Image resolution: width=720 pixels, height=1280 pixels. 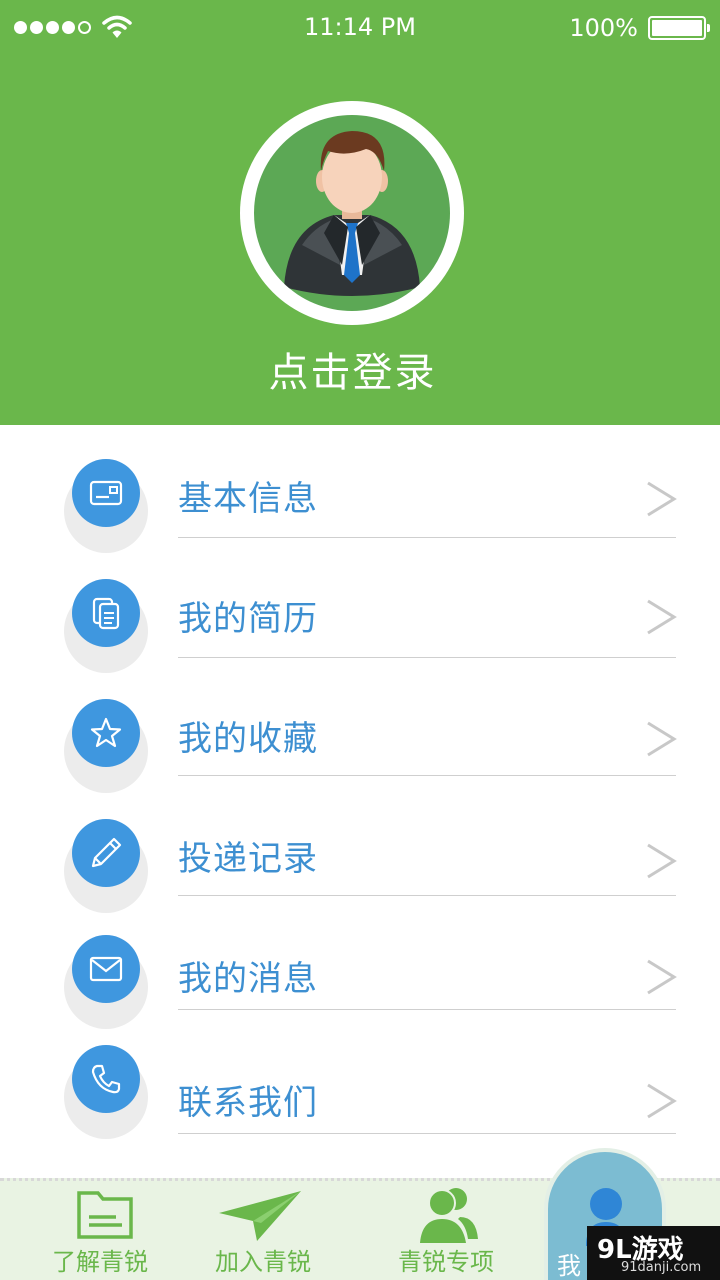 What do you see at coordinates (449, 1215) in the screenshot?
I see `users-icon` at bounding box center [449, 1215].